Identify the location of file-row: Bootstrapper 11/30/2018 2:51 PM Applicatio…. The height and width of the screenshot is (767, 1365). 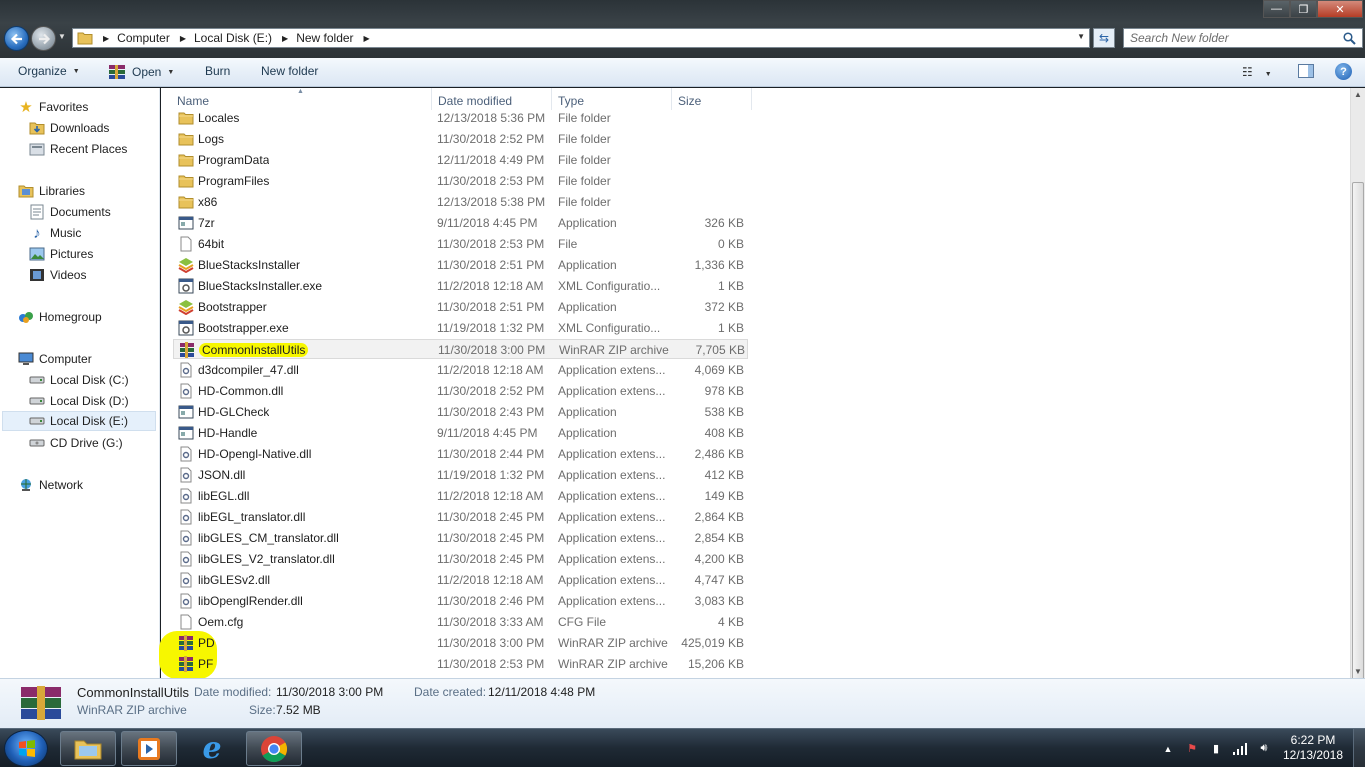
(460, 307).